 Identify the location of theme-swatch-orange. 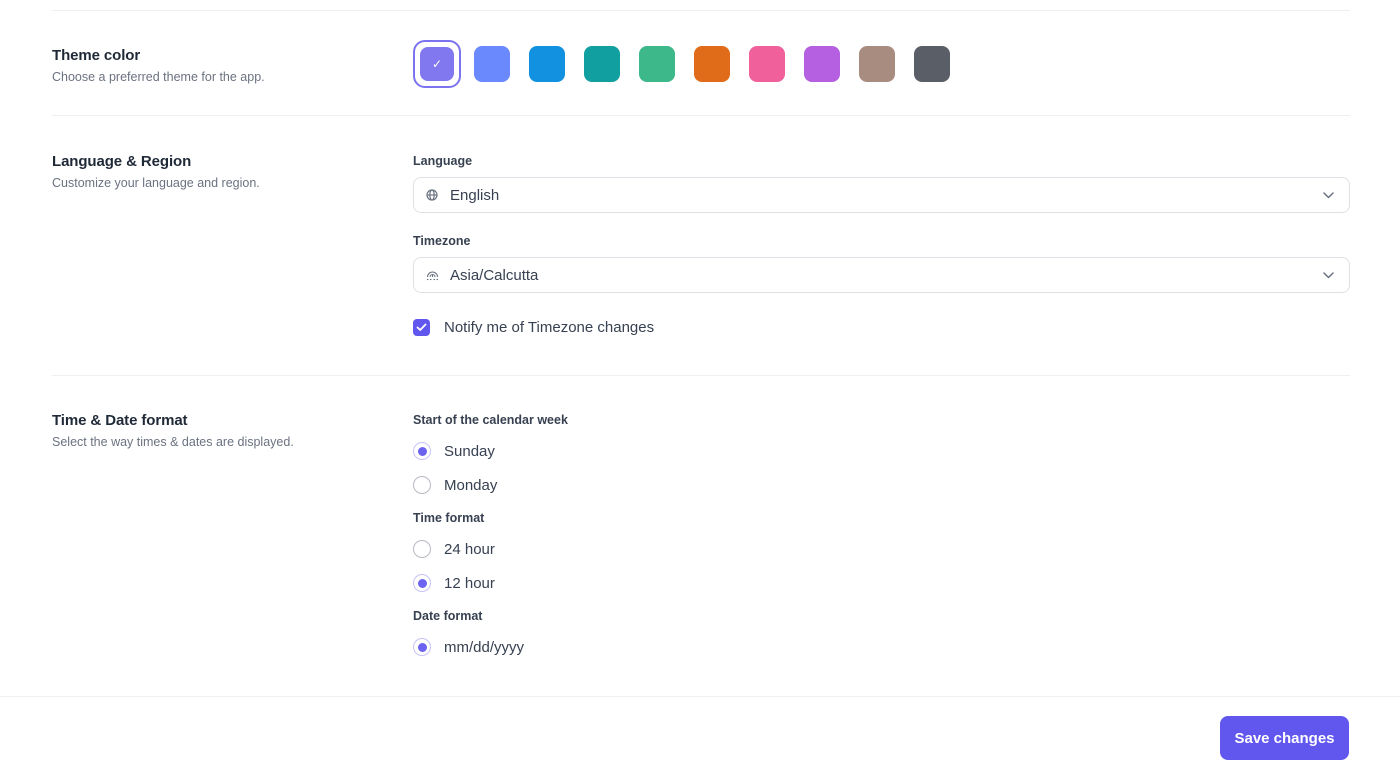
(712, 64).